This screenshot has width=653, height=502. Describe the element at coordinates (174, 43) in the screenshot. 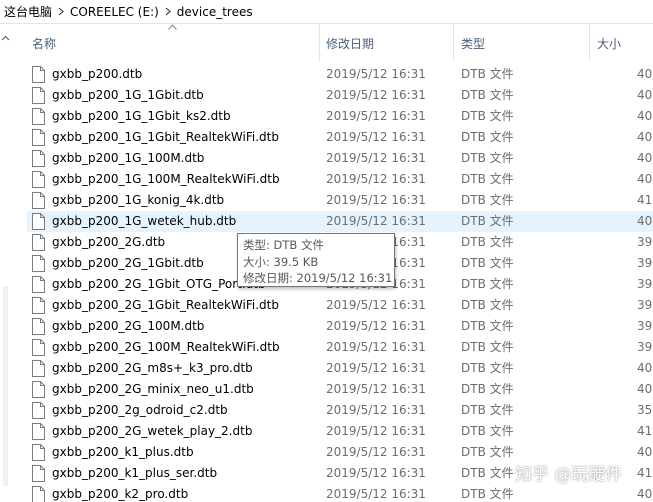

I see `column-header-name: 名称` at that location.